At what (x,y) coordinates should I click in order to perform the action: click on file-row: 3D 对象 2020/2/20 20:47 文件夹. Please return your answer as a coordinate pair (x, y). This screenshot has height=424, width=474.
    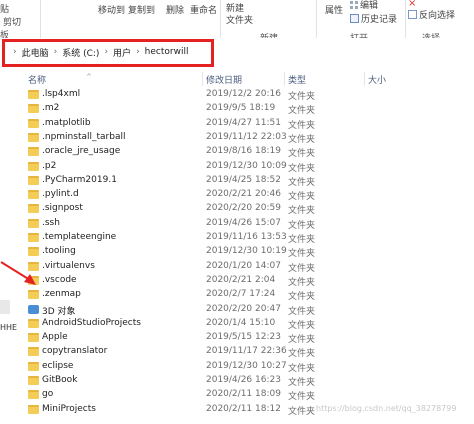
    Looking at the image, I should click on (250, 310).